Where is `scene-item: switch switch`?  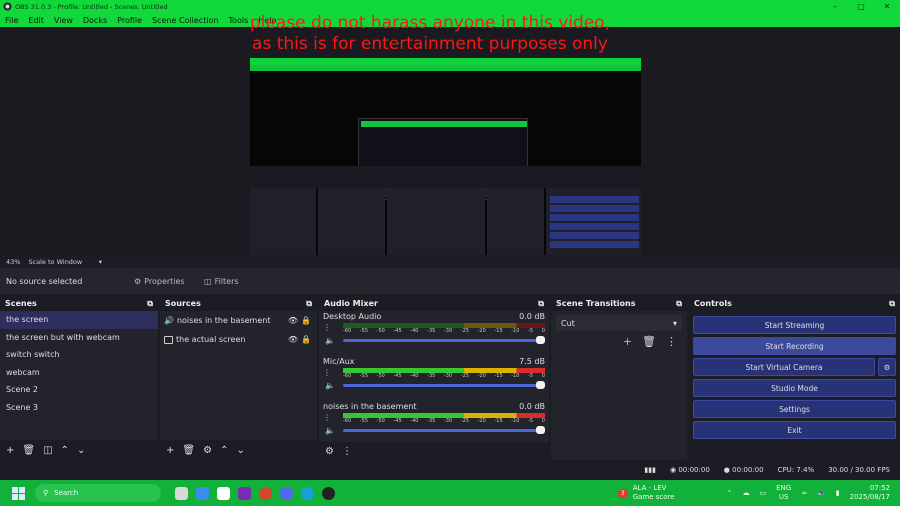 scene-item: switch switch is located at coordinates (79, 355).